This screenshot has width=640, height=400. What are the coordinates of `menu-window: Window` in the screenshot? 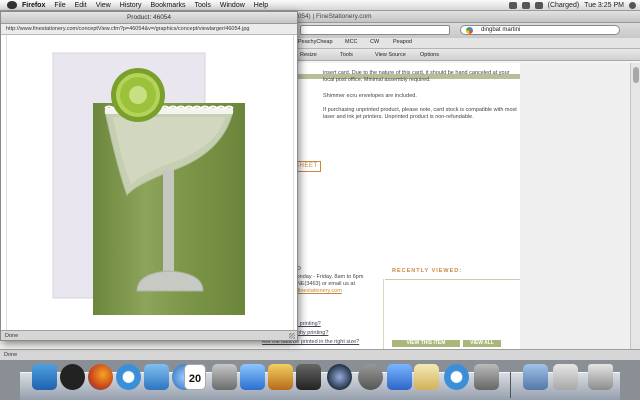 It's located at (232, 5).